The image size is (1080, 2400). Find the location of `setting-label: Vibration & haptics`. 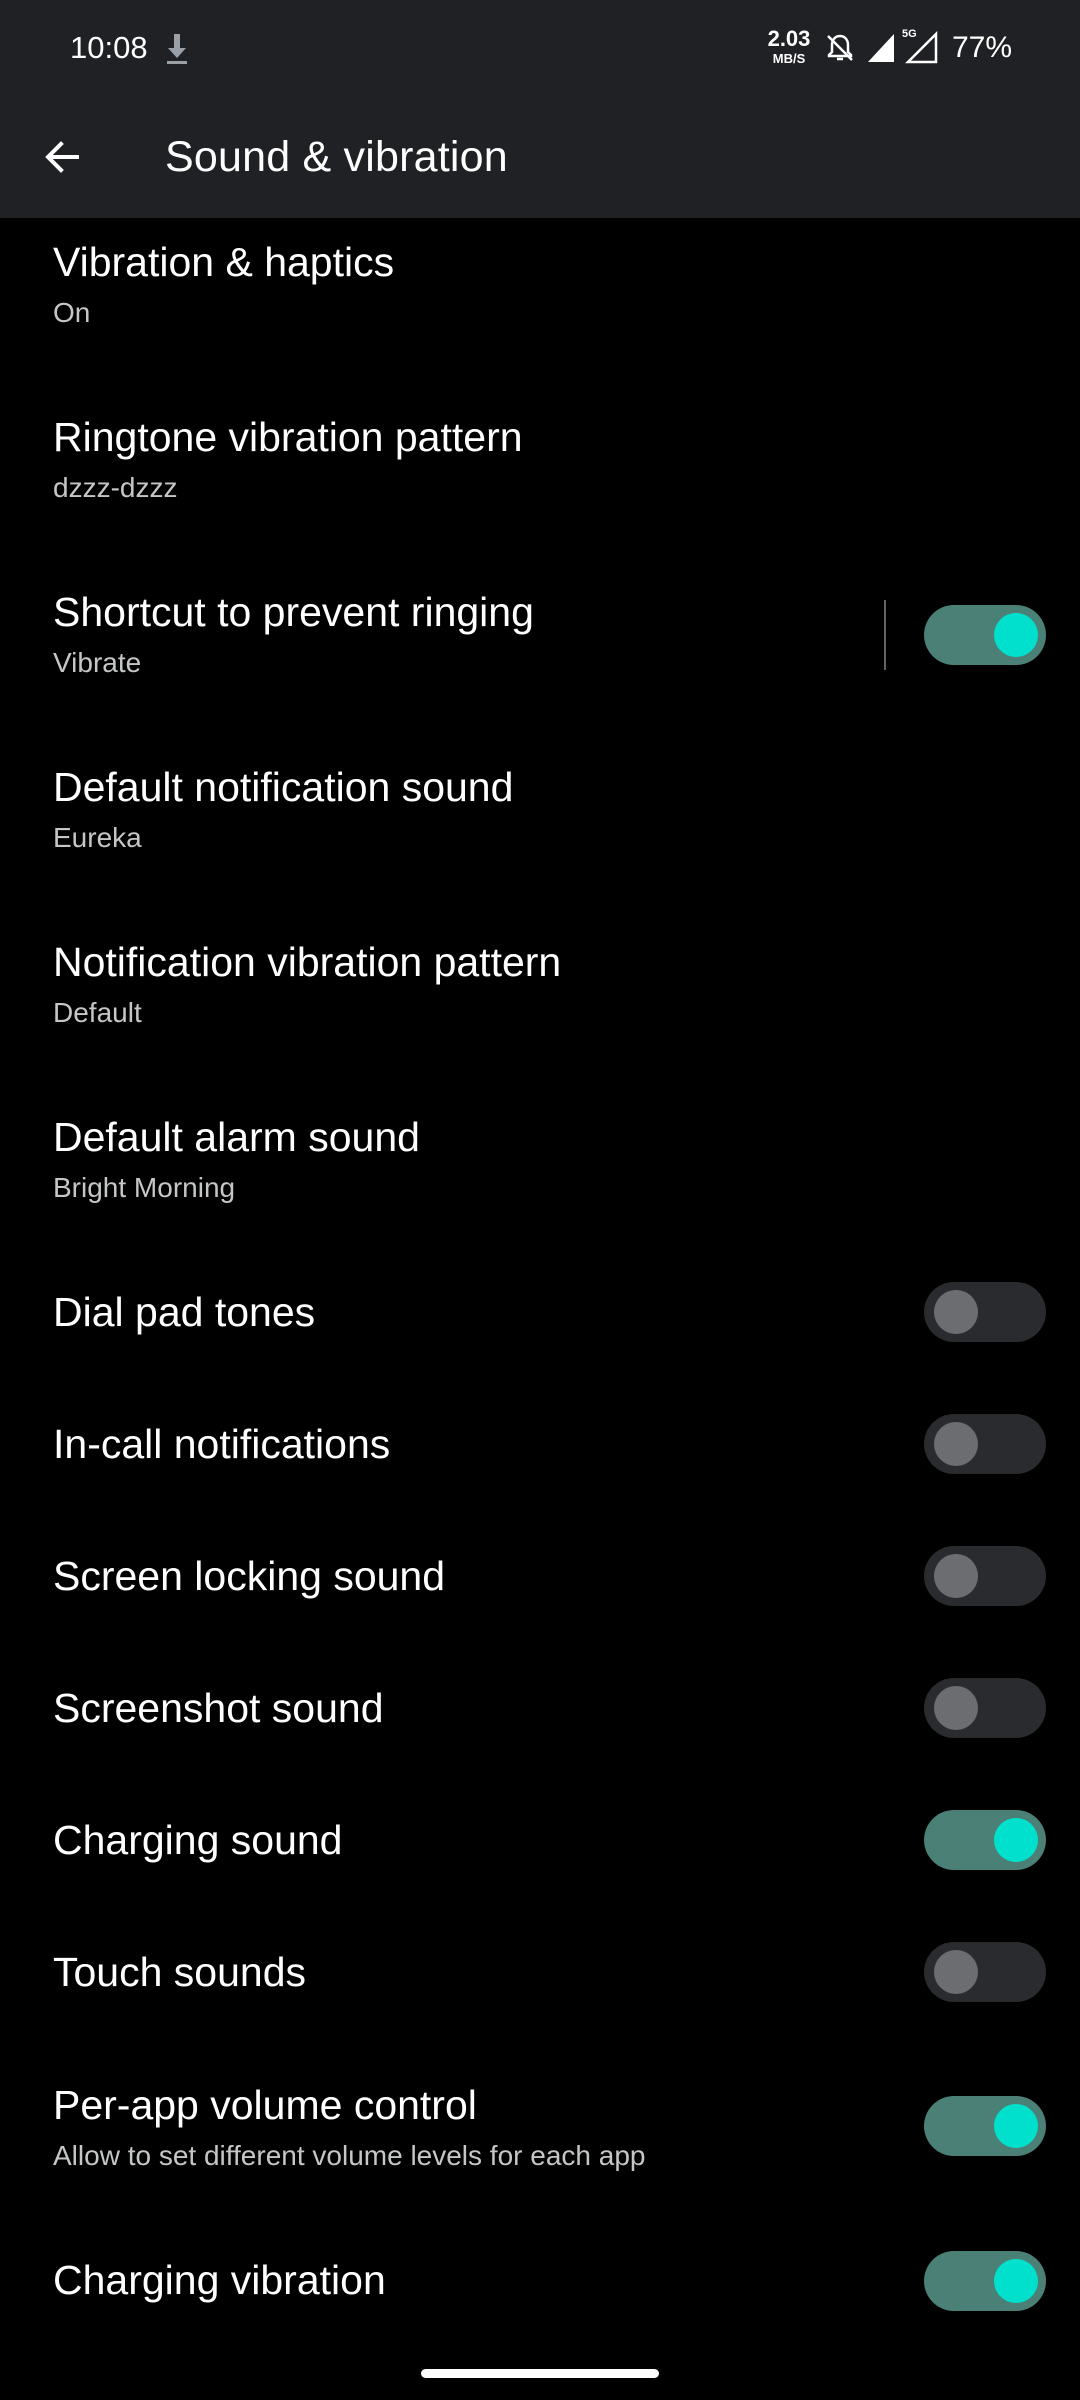

setting-label: Vibration & haptics is located at coordinates (224, 262).